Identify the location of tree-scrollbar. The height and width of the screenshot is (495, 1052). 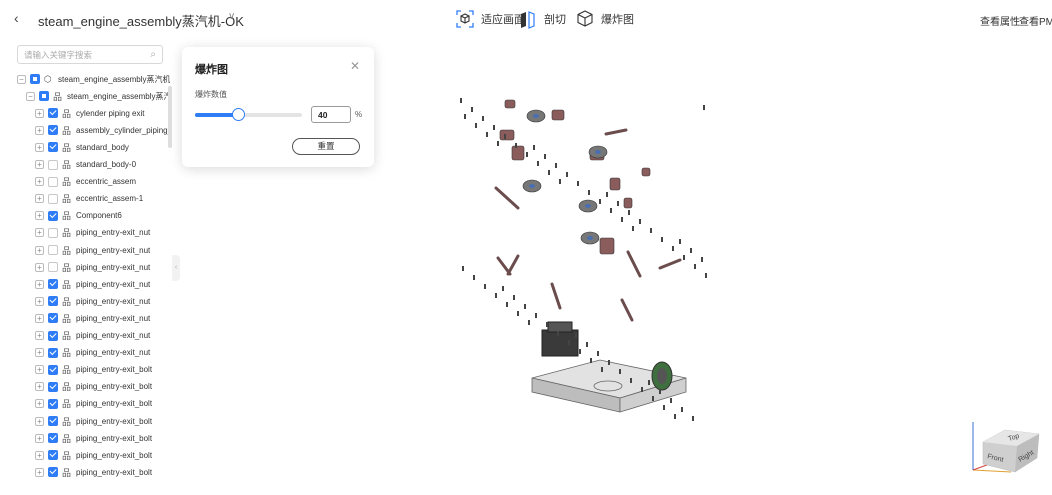
(170, 117).